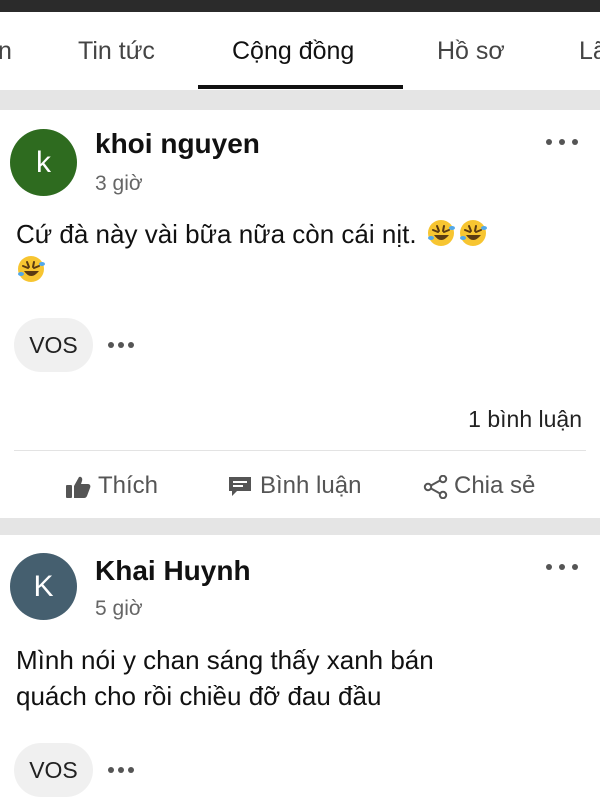  I want to click on post-body: Cứ đà này vài bữa nữa còn cái nịt., so click(296, 252).